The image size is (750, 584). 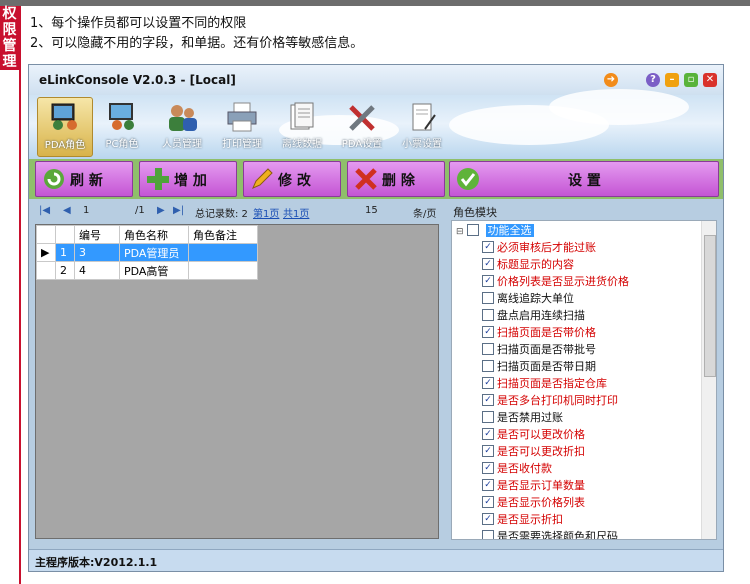 I want to click on permission-item: ✓ 是否显示订单数量, so click(x=533, y=486).